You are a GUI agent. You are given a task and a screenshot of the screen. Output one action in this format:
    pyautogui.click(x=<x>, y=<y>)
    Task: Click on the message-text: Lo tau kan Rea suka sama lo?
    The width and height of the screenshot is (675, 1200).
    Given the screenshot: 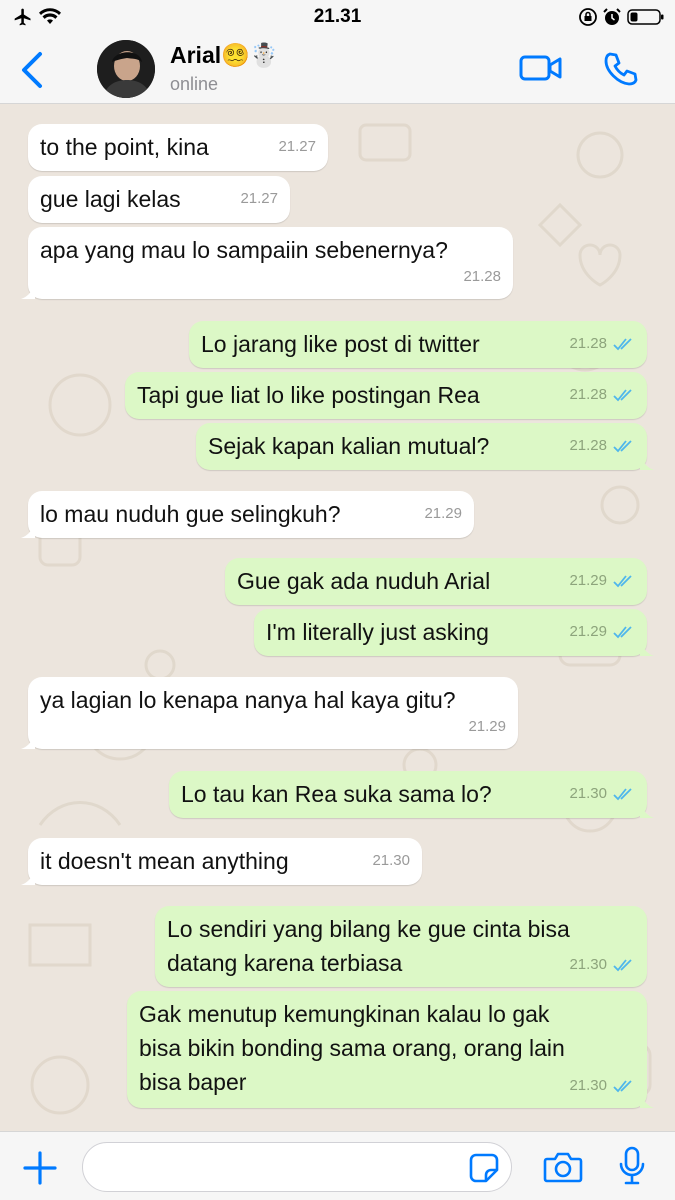 What is the action you would take?
    pyautogui.click(x=336, y=794)
    